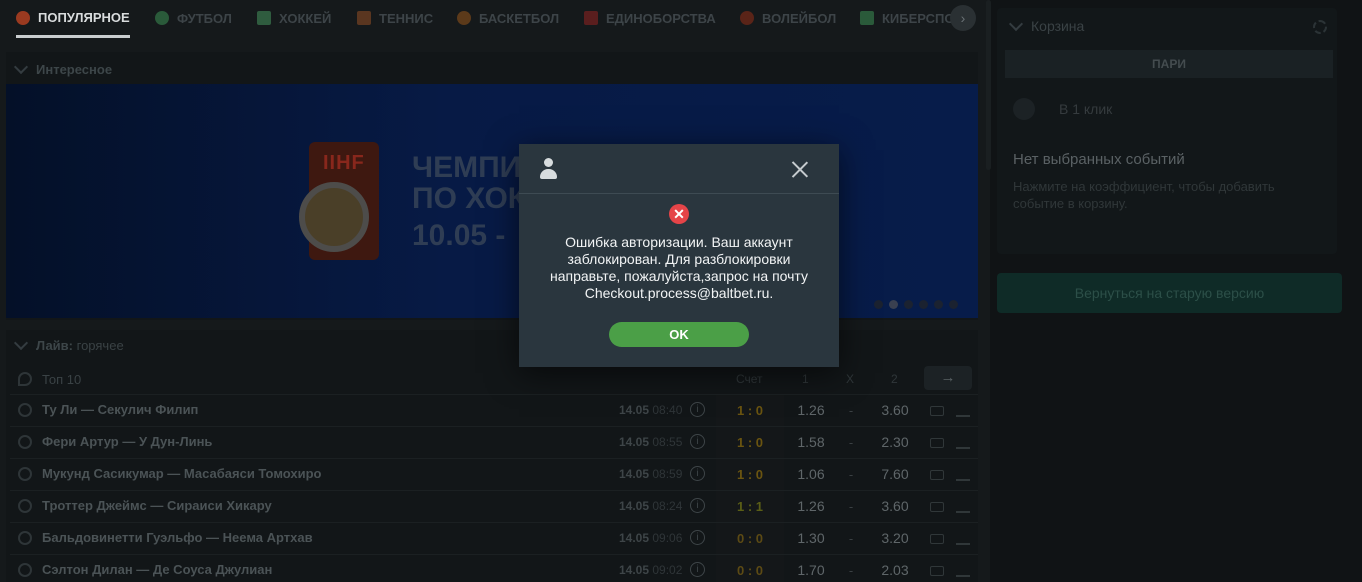  Describe the element at coordinates (127, 441) in the screenshot. I see `match-name: Фери Артур — У Дун-Линь` at that location.